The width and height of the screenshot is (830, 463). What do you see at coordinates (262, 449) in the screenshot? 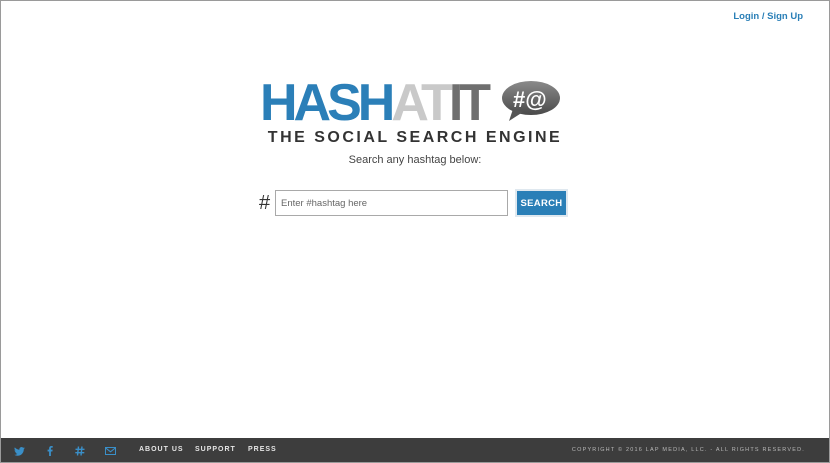
I see `footer-link-press: PRESS` at bounding box center [262, 449].